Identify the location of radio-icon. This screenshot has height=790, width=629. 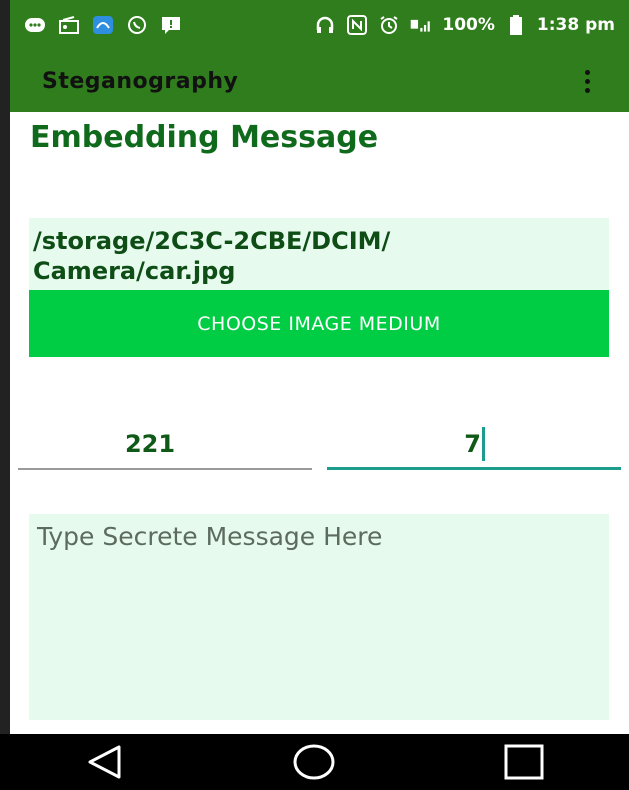
(69, 25).